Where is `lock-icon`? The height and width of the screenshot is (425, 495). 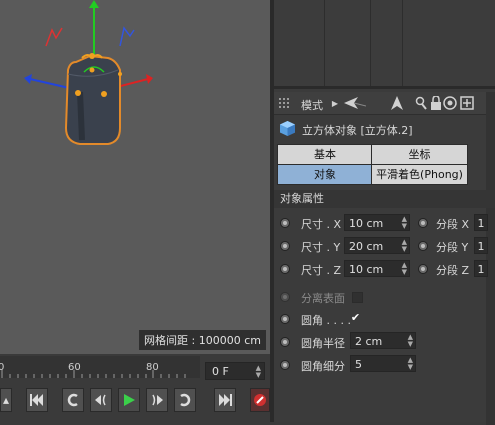
lock-icon is located at coordinates (436, 103).